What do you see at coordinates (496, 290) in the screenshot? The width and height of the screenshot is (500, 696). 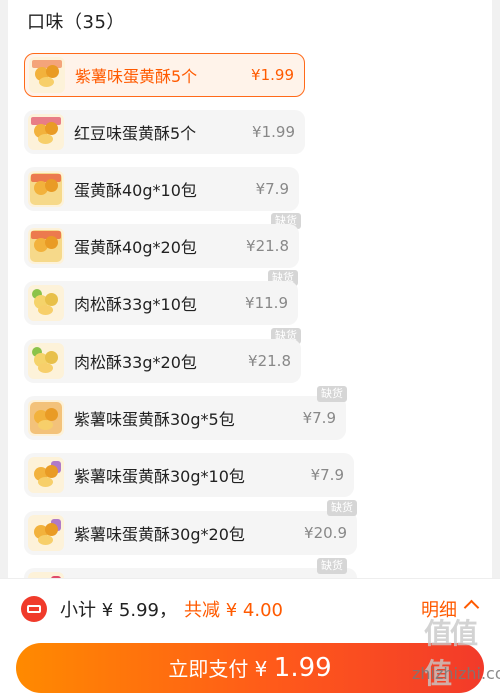 I see `right-gutter` at bounding box center [496, 290].